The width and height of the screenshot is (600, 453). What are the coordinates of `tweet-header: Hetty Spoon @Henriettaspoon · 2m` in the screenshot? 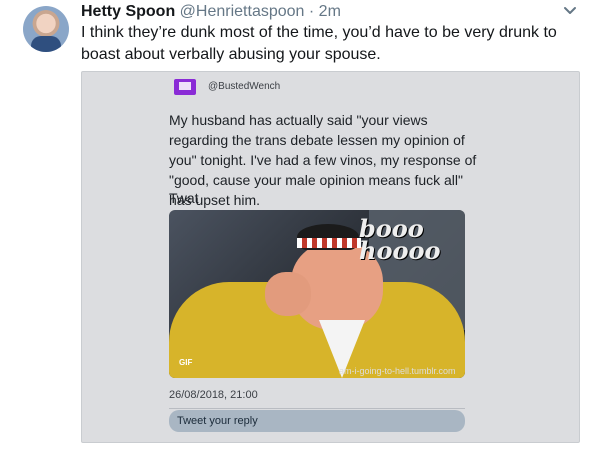 It's located at (211, 12).